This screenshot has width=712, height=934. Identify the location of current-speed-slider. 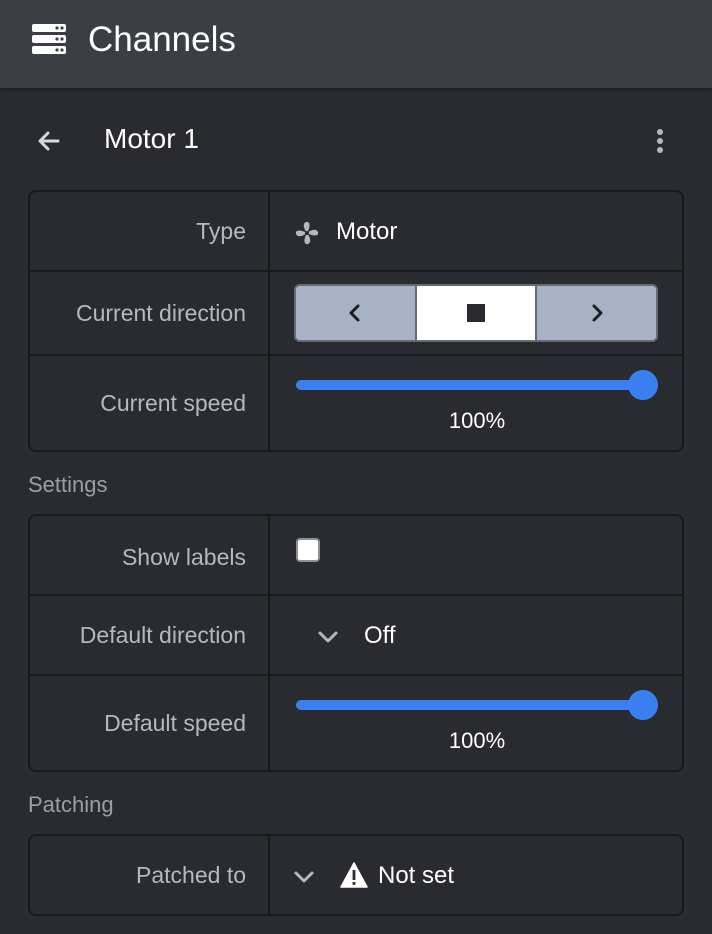
(477, 385).